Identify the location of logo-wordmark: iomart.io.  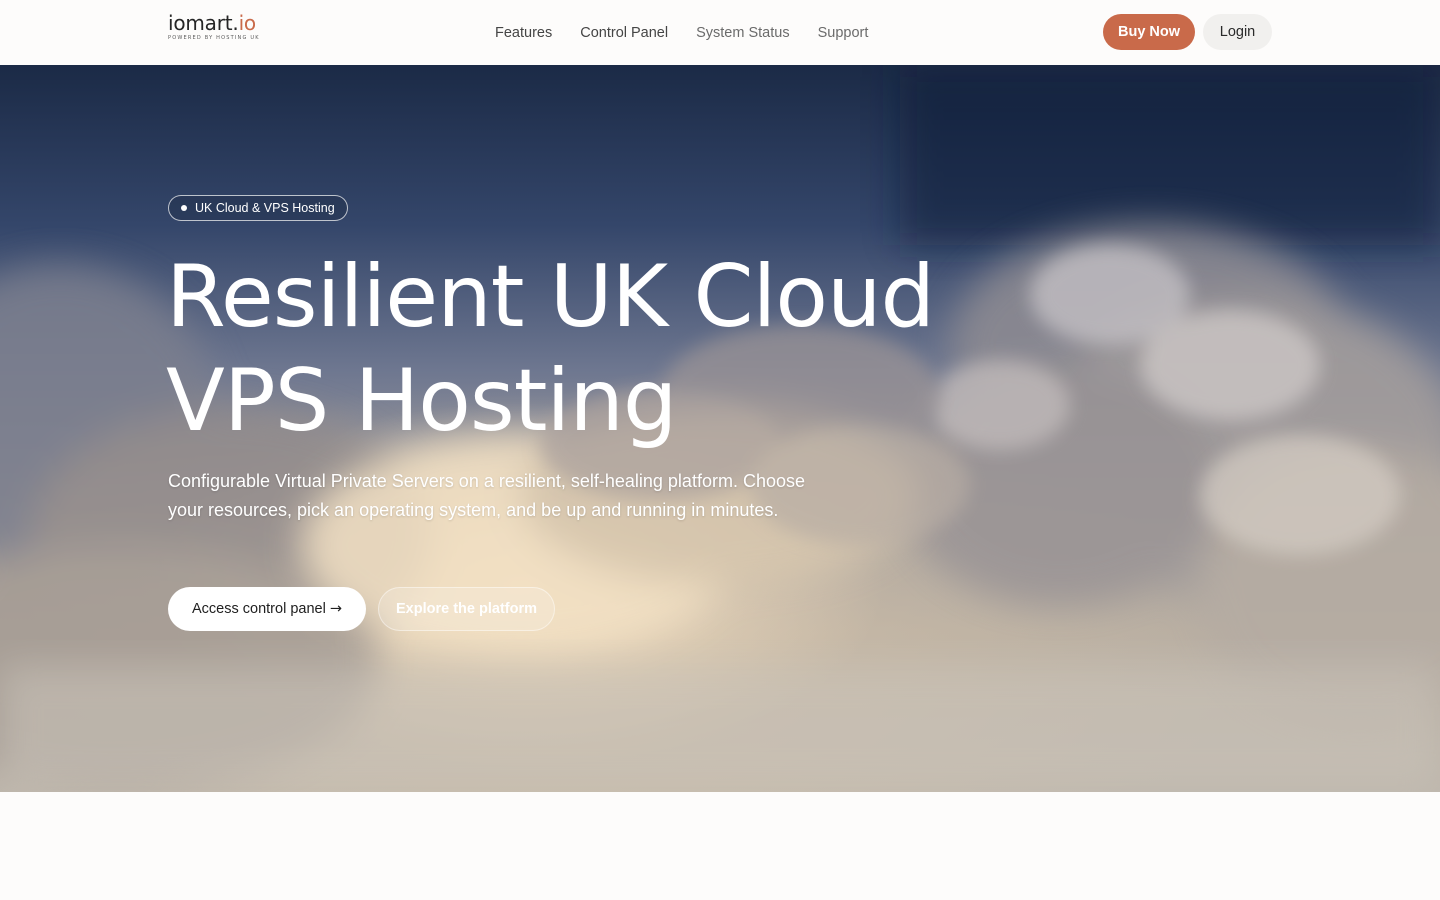
(212, 23).